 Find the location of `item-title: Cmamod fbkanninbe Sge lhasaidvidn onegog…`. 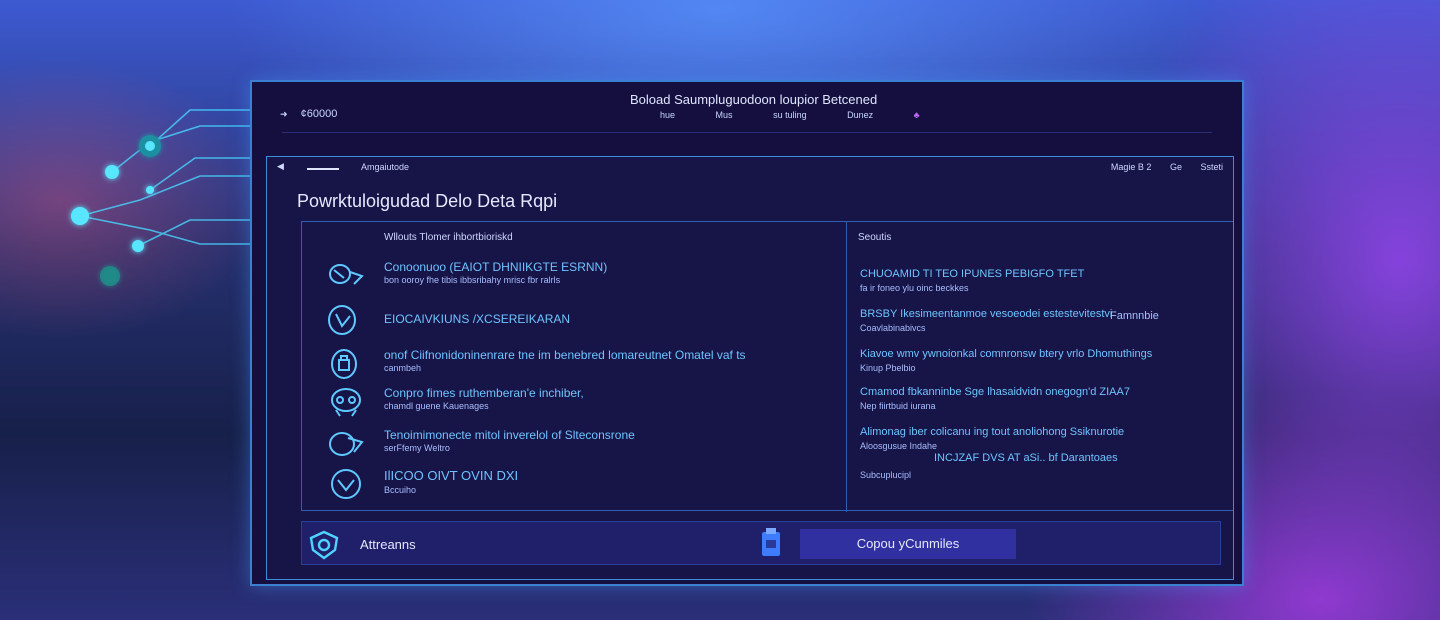

item-title: Cmamod fbkanninbe Sge lhasaidvidn onegog… is located at coordinates (995, 392).